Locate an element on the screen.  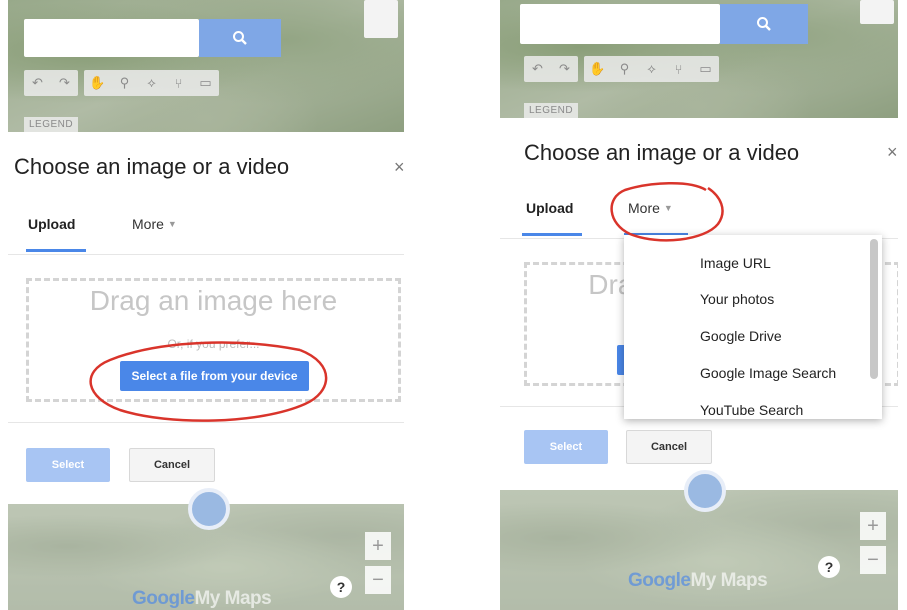
menu-item-your-photos: Your photos is located at coordinates (737, 299).